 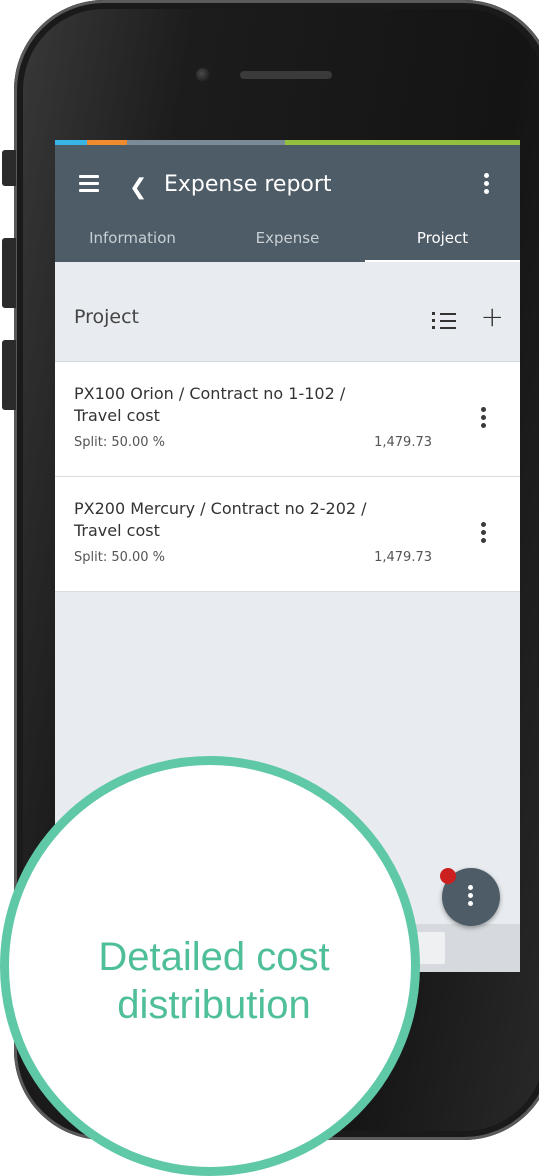 I want to click on earpiece-speaker, so click(x=286, y=75).